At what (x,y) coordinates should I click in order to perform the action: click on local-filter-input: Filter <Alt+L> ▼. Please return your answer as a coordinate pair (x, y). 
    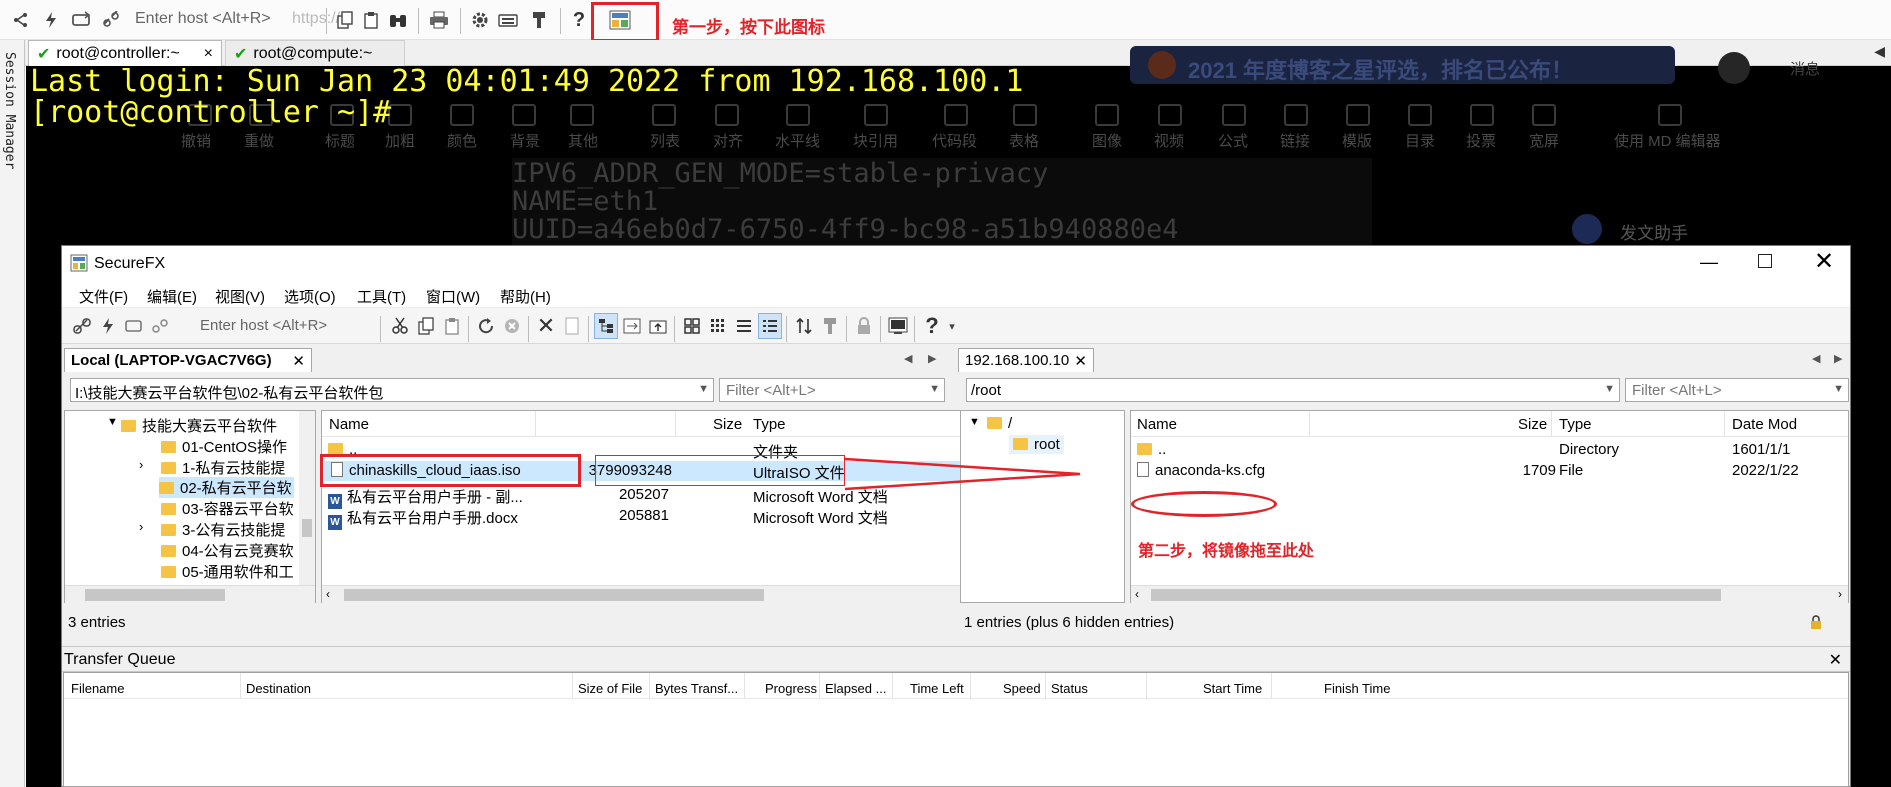
    Looking at the image, I should click on (832, 390).